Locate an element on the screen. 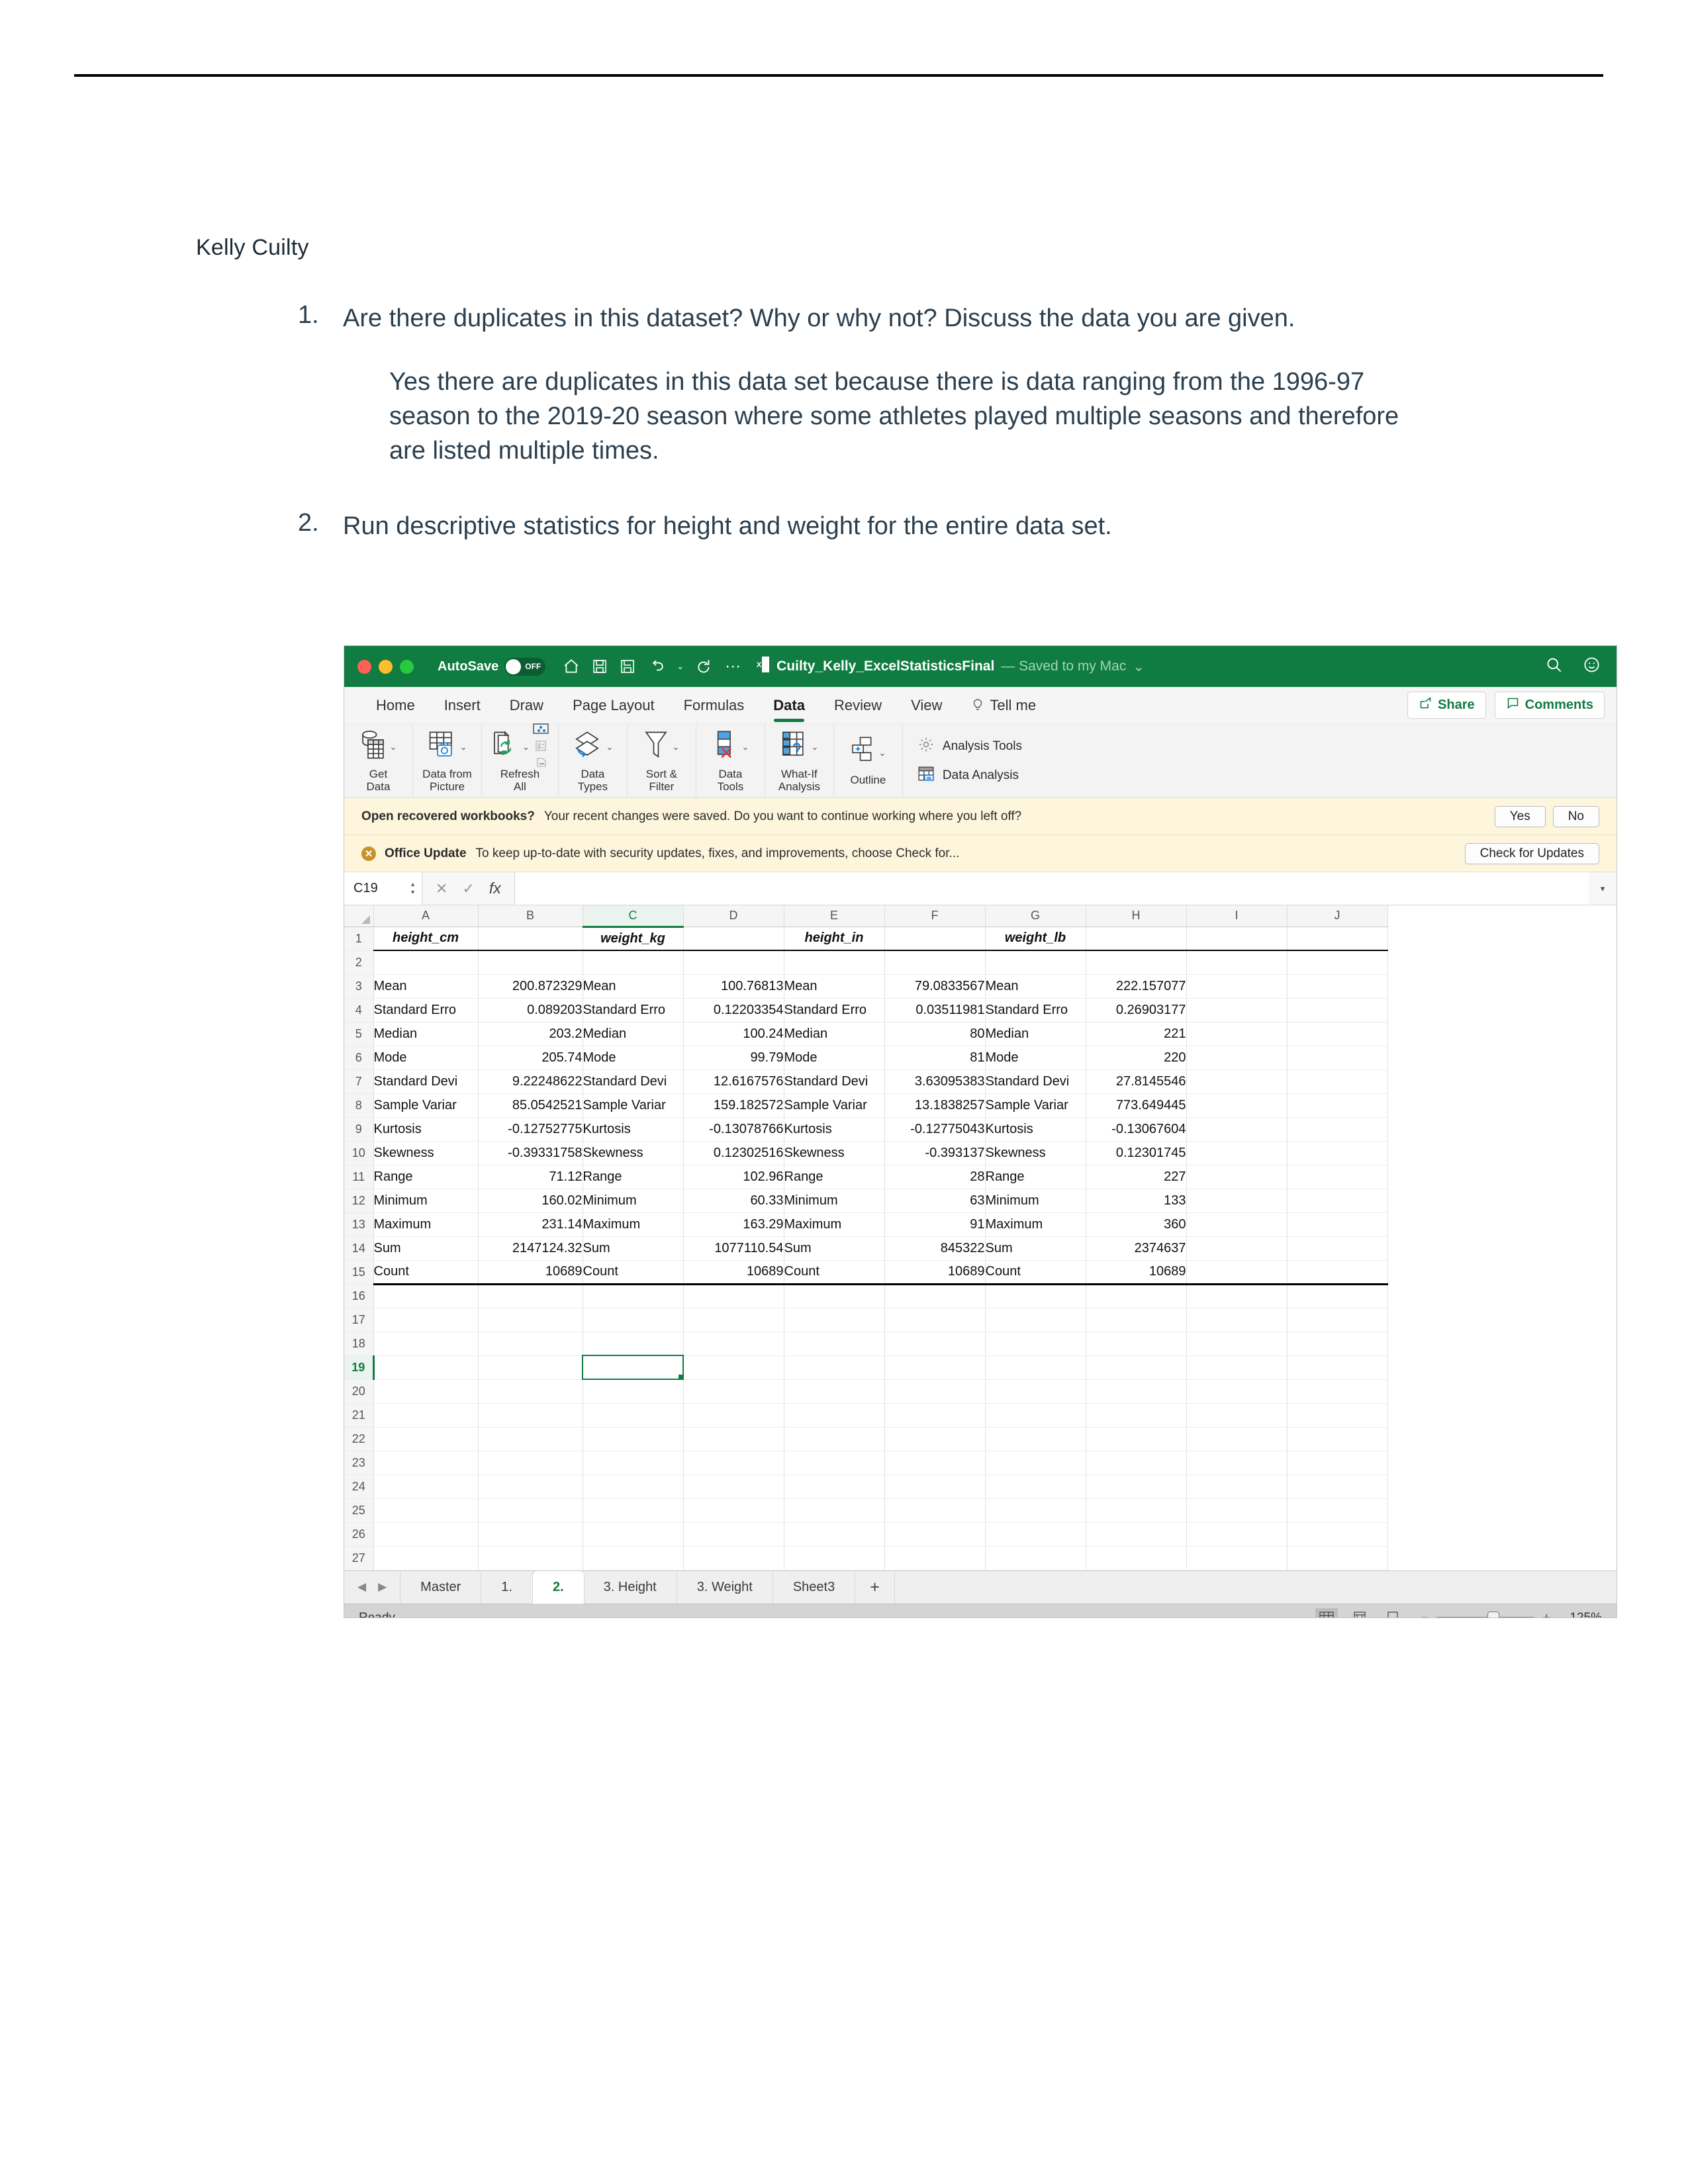 The image size is (1688, 2184). cell-C10: Skewness is located at coordinates (633, 1153).